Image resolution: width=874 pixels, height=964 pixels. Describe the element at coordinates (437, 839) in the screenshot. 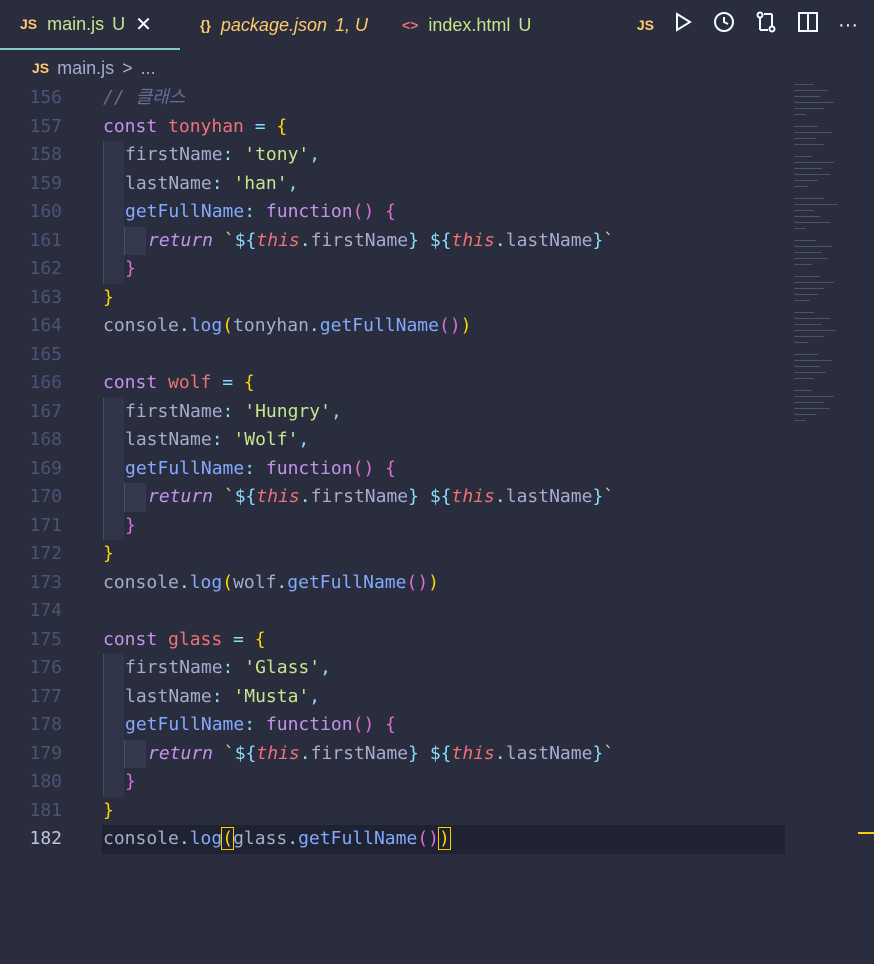

I see `code-line-current: 182 console.log(glass.getFullName())` at that location.